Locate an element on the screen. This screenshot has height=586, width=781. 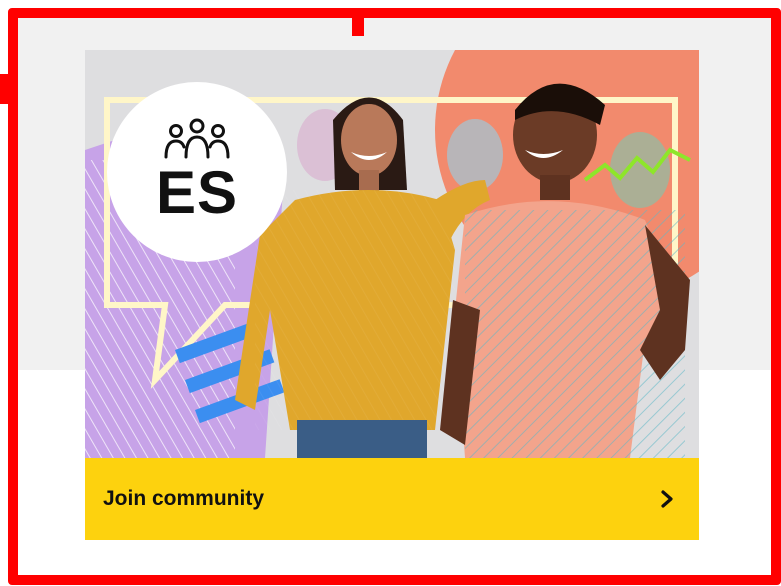
badge-language-code: ES is located at coordinates (197, 192).